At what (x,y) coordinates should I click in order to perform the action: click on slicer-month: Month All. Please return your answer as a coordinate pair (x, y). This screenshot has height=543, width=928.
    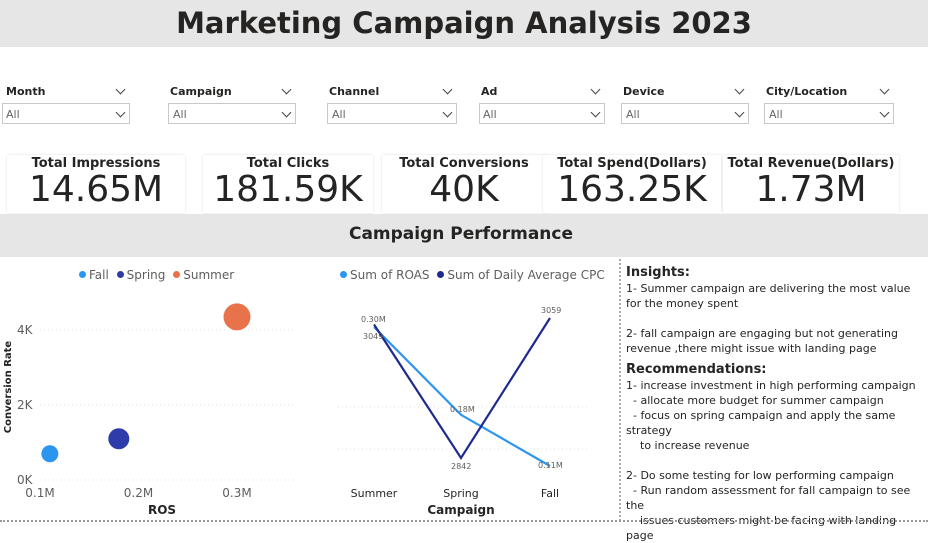
    Looking at the image, I should click on (67, 104).